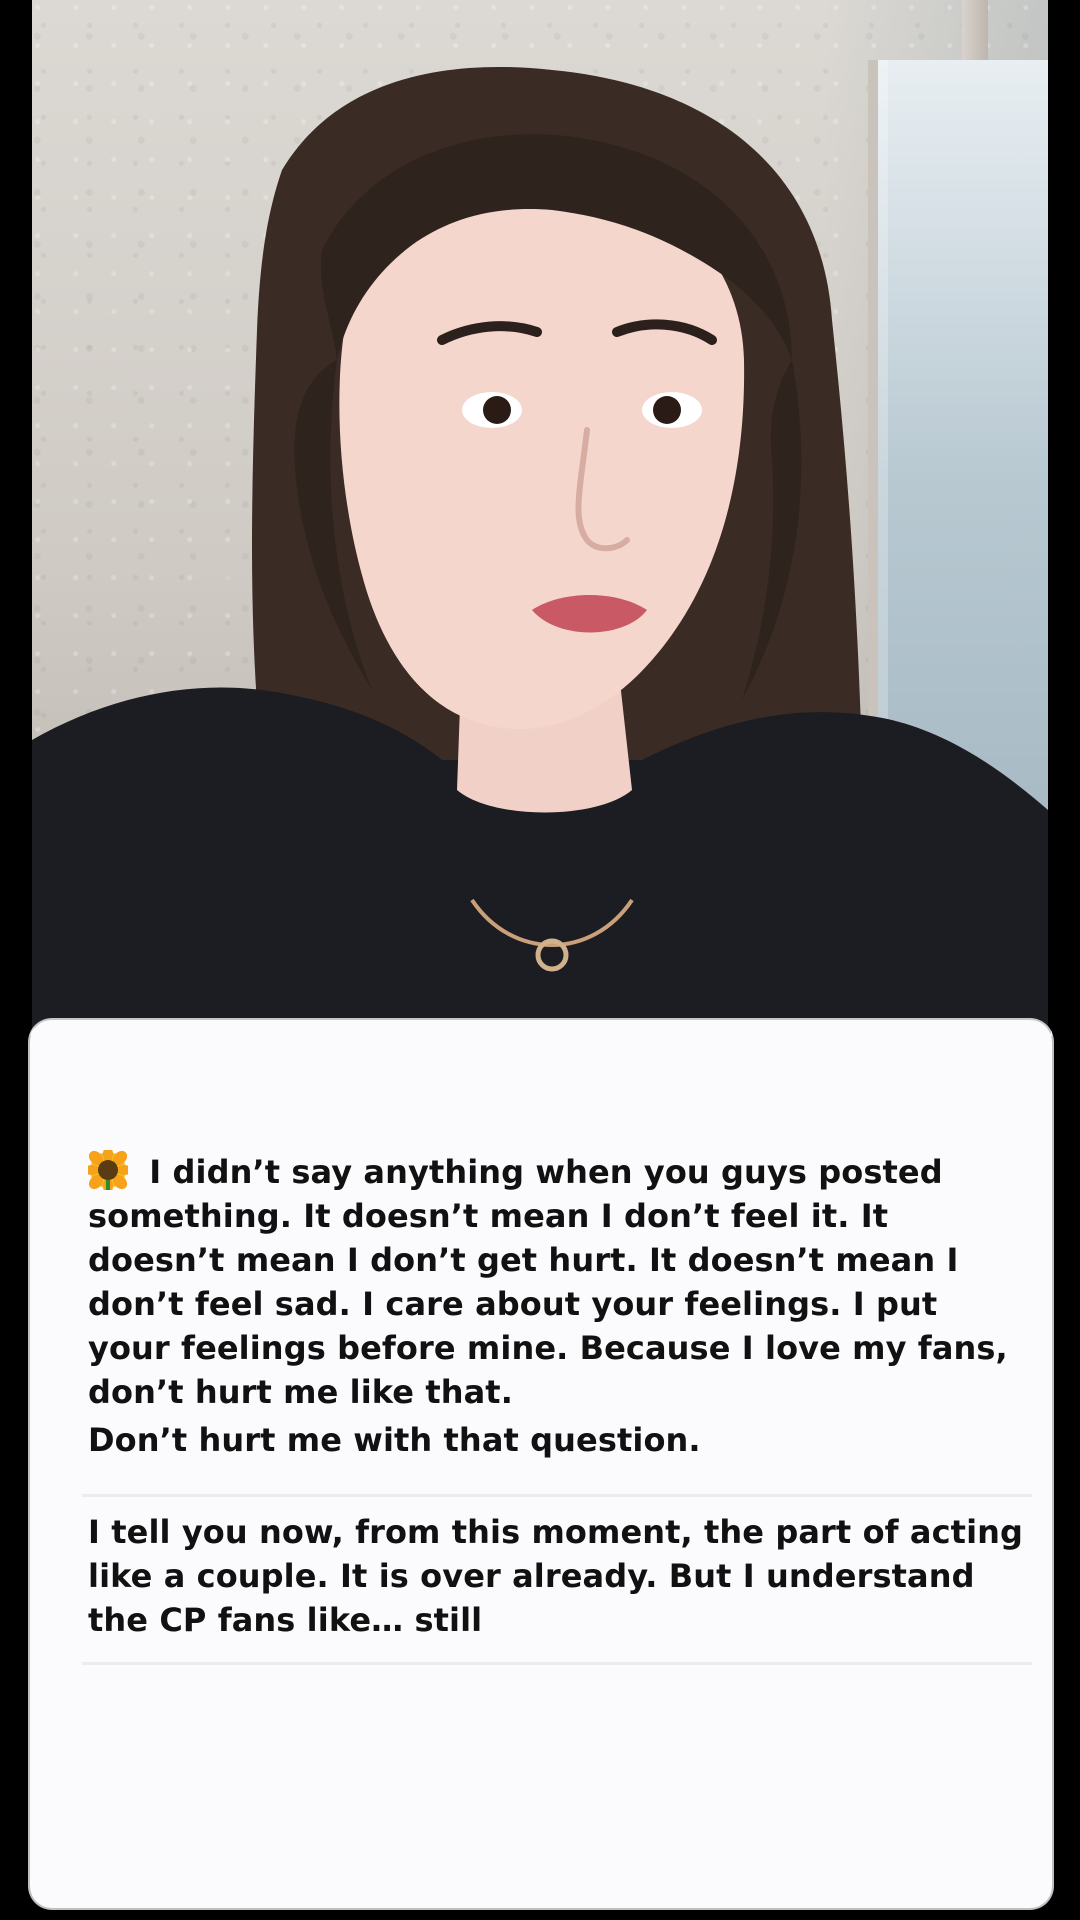  What do you see at coordinates (541, 1021) in the screenshot?
I see `panel-top-edge` at bounding box center [541, 1021].